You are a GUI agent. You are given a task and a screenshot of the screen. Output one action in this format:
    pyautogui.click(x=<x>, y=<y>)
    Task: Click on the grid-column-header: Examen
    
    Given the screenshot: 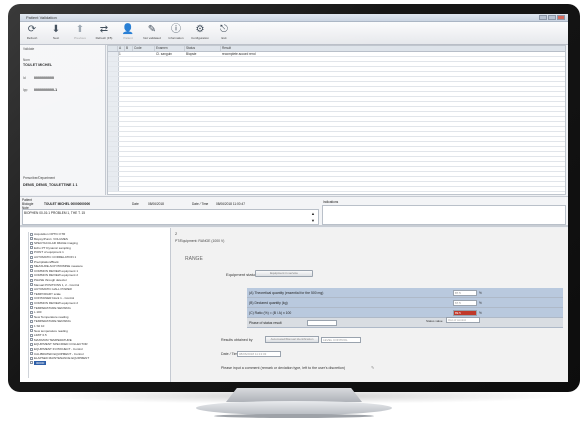 What is the action you would take?
    pyautogui.click(x=170, y=48)
    